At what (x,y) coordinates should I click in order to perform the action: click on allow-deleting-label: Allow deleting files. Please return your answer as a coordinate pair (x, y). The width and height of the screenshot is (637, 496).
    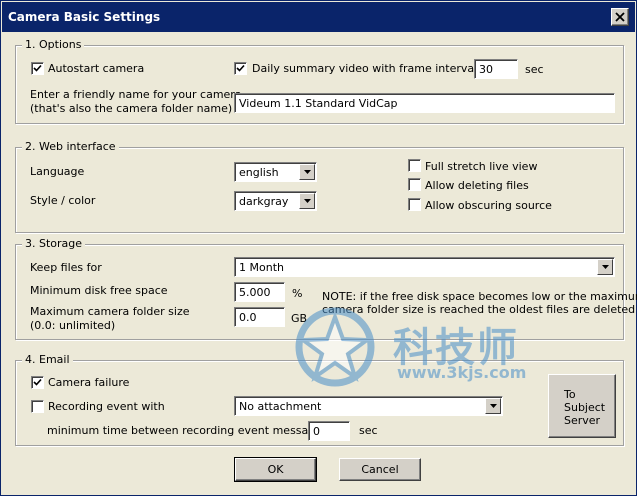
    Looking at the image, I should click on (477, 185).